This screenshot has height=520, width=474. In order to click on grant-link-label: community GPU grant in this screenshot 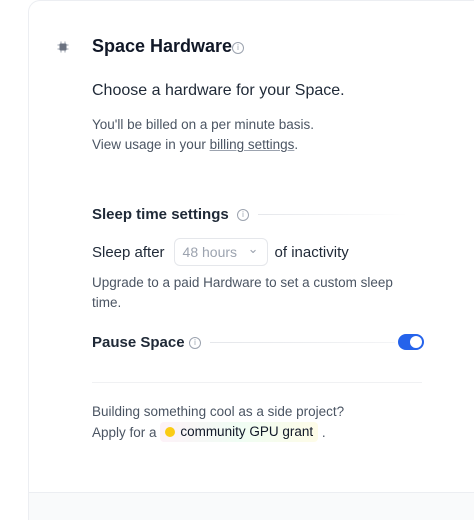, I will do `click(247, 431)`.